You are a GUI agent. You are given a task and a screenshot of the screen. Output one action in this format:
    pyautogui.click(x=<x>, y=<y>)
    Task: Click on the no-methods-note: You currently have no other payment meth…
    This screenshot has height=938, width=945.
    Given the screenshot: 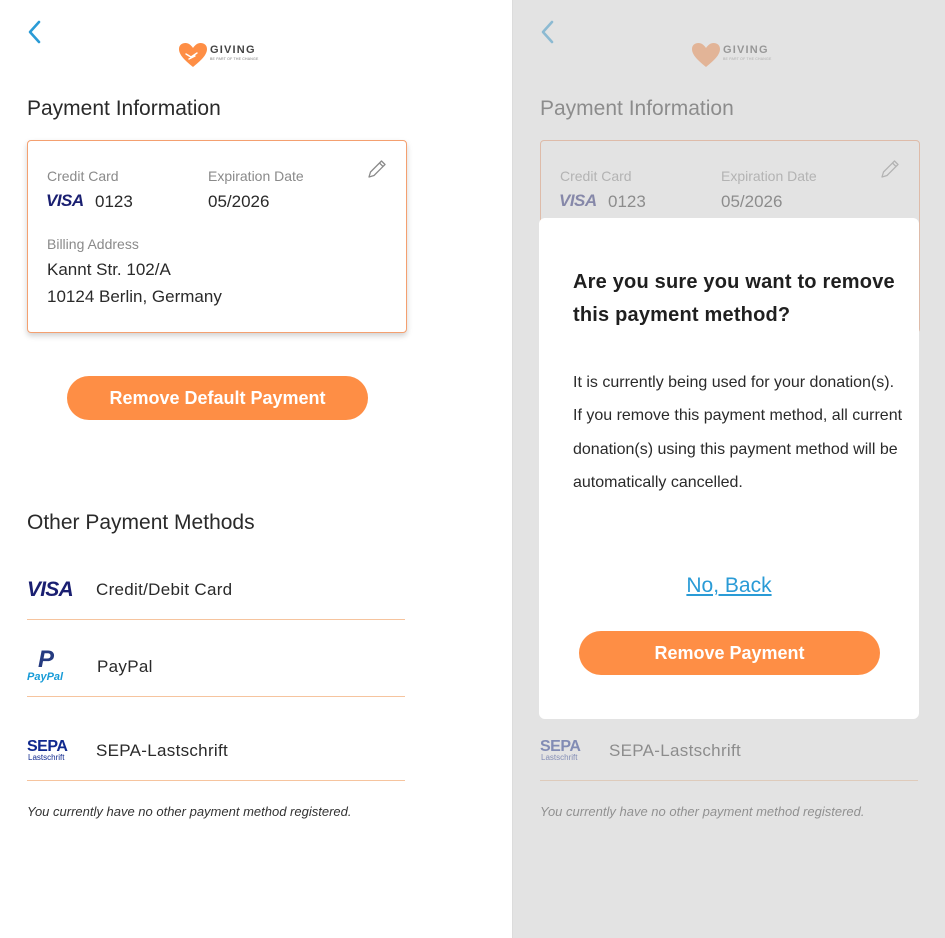 What is the action you would take?
    pyautogui.click(x=189, y=811)
    